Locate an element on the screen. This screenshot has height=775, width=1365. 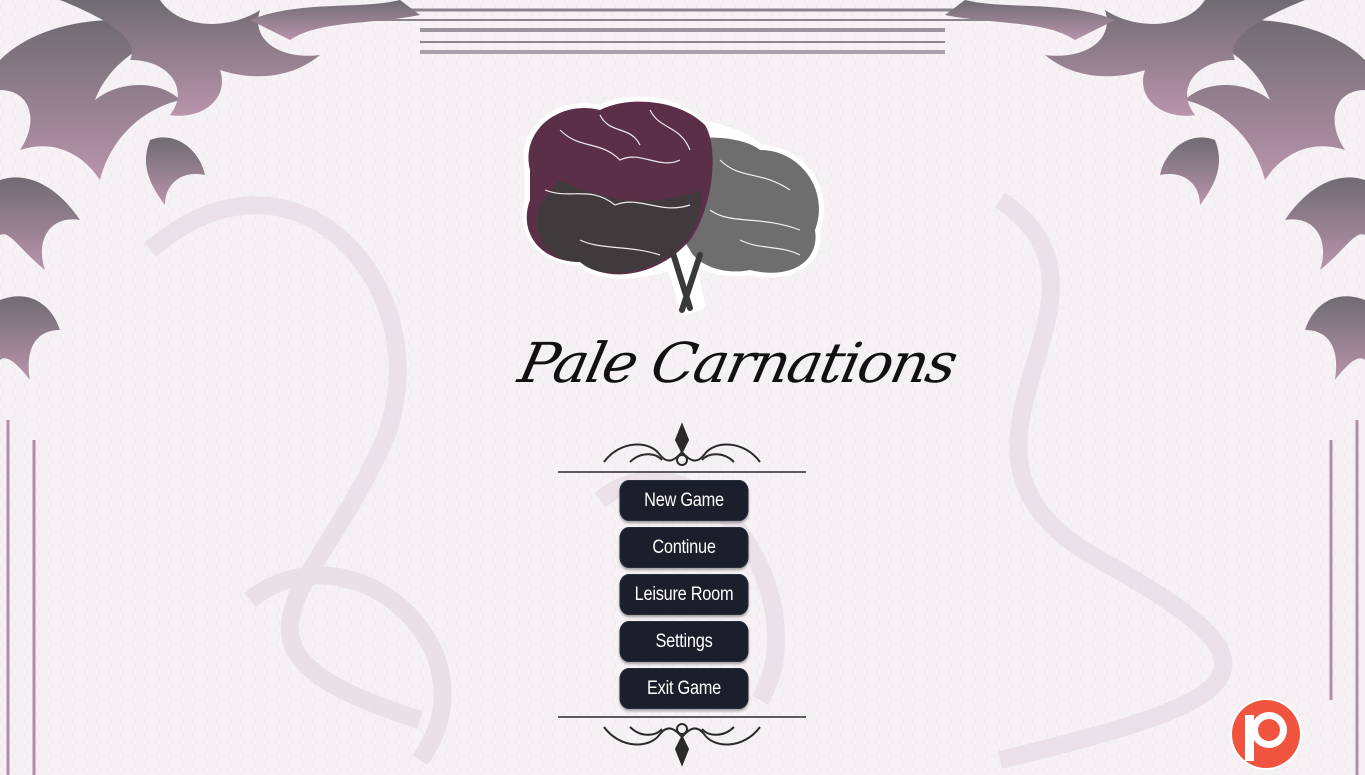
exit-game-label: Exit Game is located at coordinates (684, 688).